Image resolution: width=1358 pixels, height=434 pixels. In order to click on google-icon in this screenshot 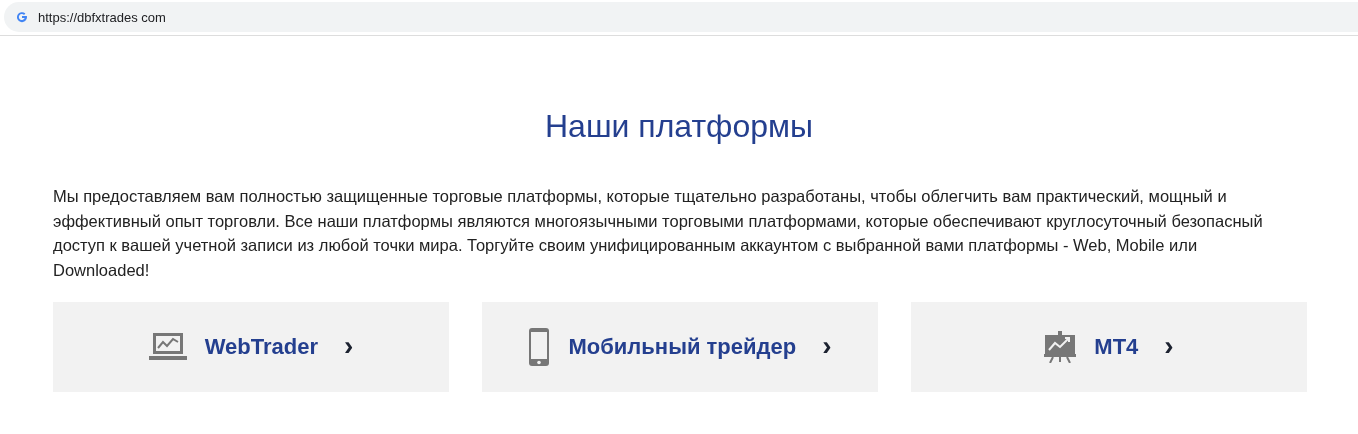, I will do `click(22, 17)`.